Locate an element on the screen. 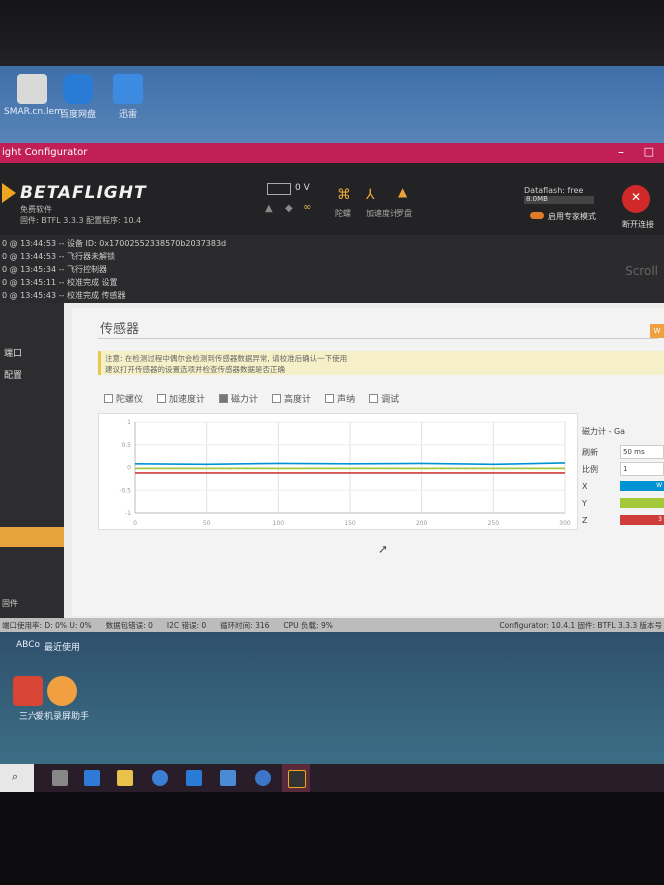  window-title: ight Configurator is located at coordinates (45, 152).